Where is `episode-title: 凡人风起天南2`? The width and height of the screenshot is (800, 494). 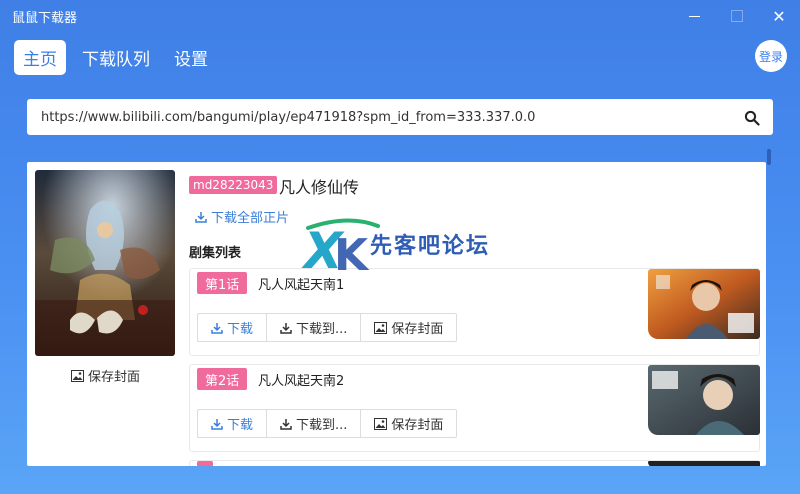 episode-title: 凡人风起天南2 is located at coordinates (301, 381).